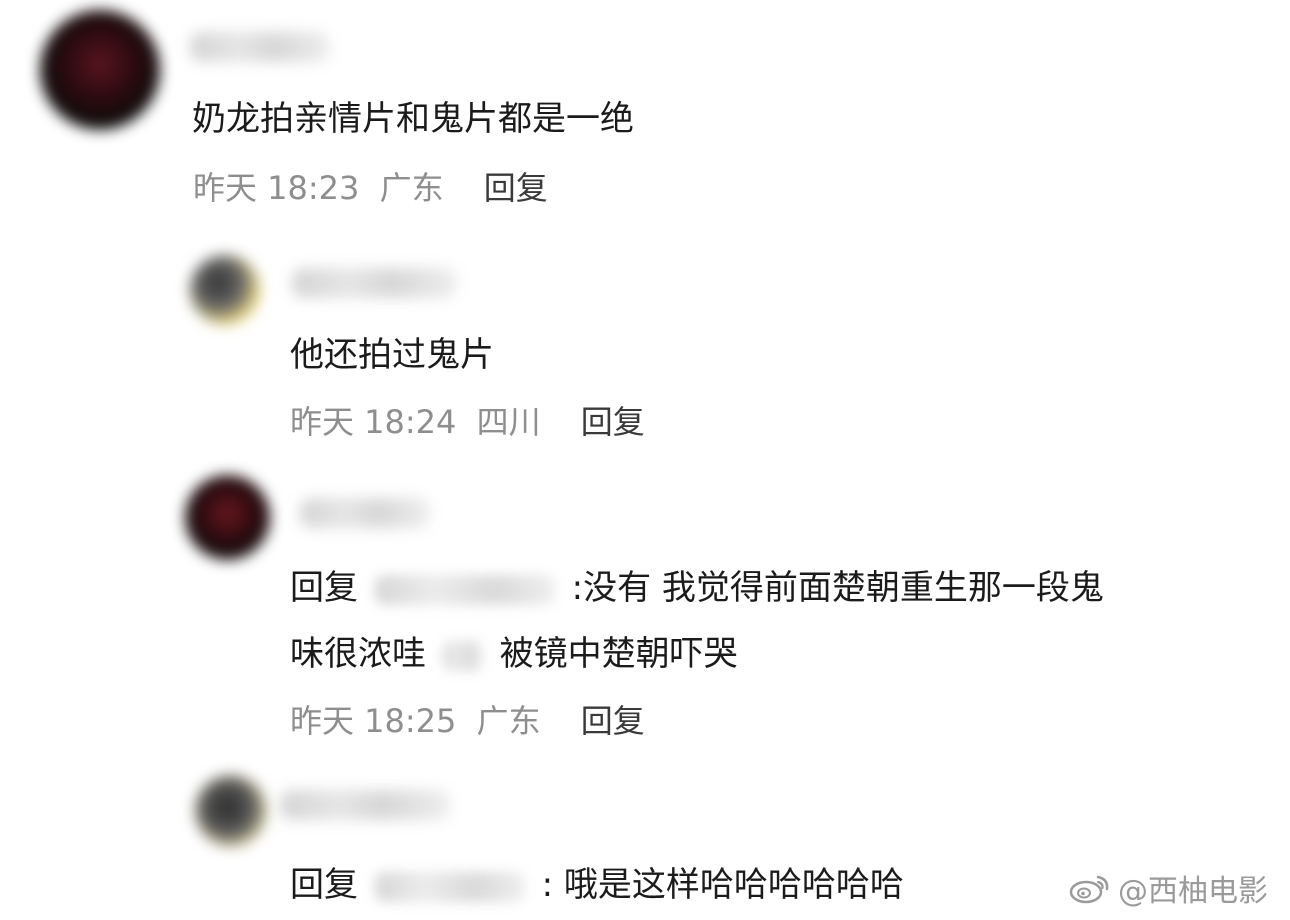 The image size is (1290, 920). I want to click on comment-text-line1: 回复 :没有 我觉得前面楚朝重生那一段鬼, so click(697, 588).